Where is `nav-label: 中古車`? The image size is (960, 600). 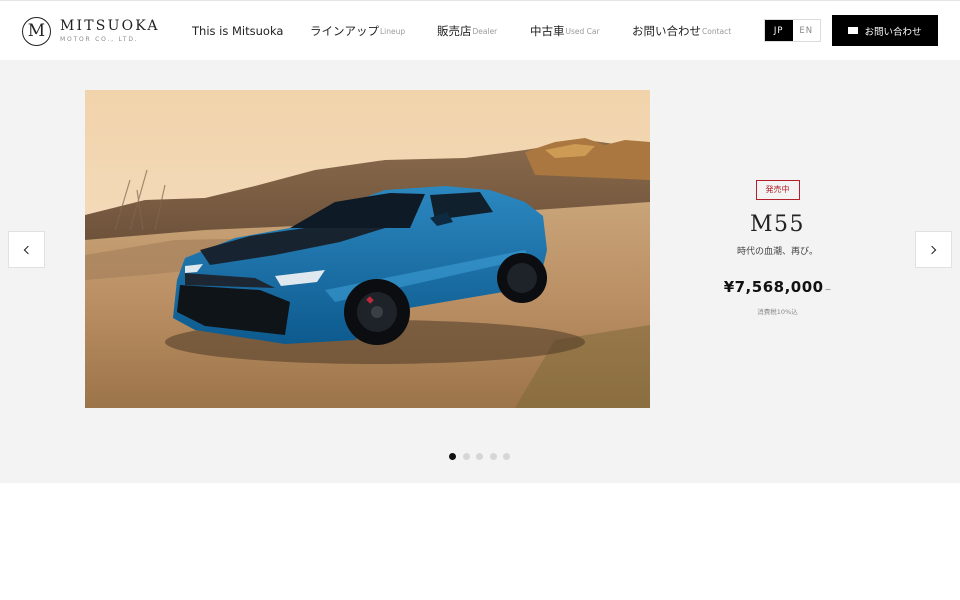 nav-label: 中古車 is located at coordinates (547, 31).